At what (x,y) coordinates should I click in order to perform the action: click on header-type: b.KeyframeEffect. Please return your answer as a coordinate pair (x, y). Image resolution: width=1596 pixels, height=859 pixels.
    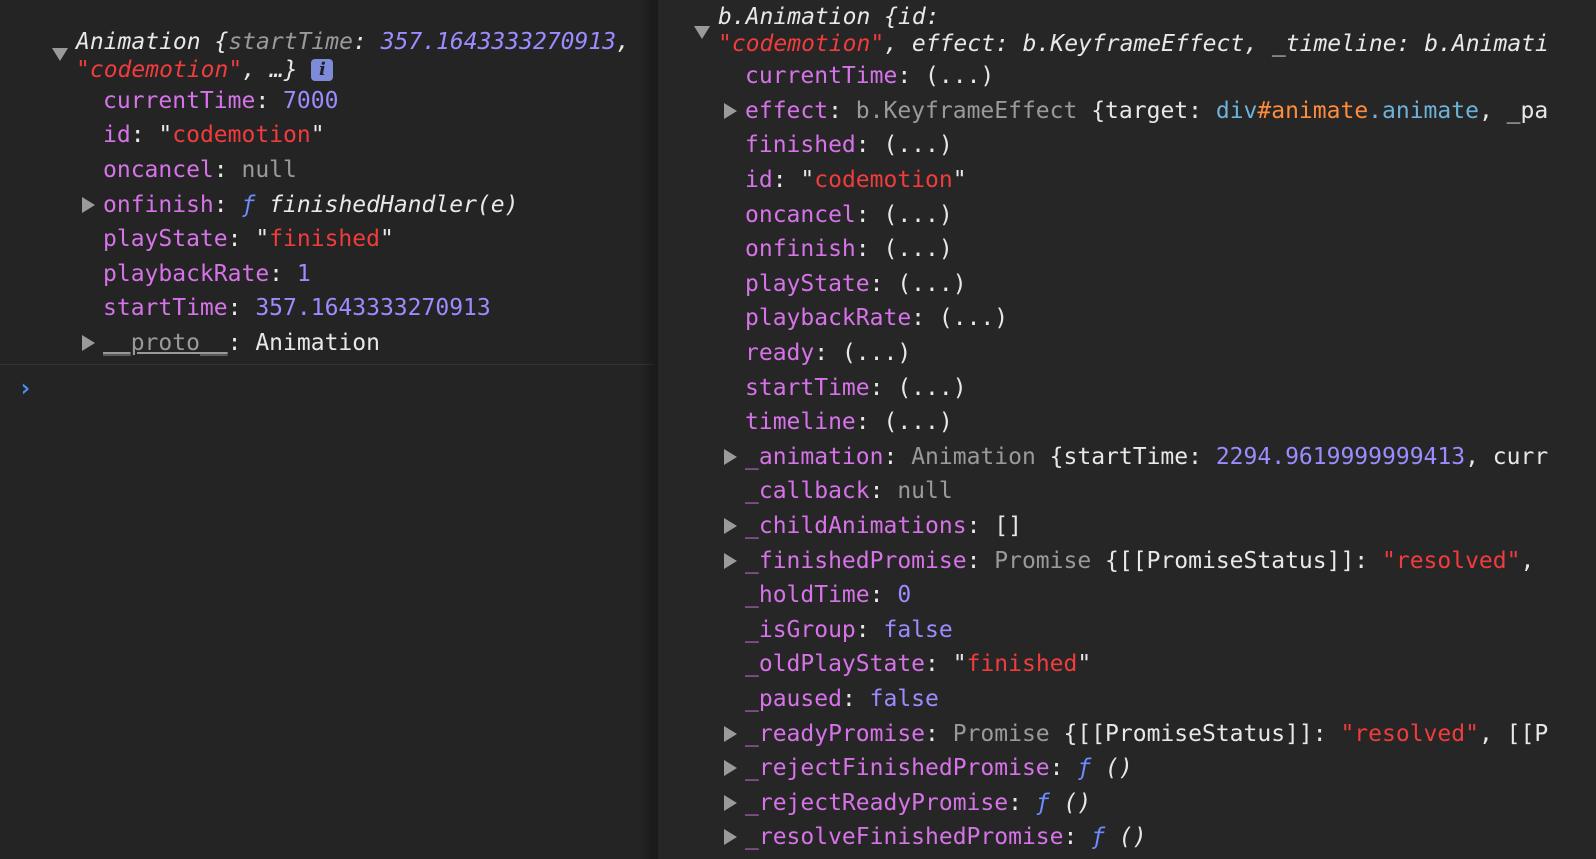
    Looking at the image, I should click on (1133, 44).